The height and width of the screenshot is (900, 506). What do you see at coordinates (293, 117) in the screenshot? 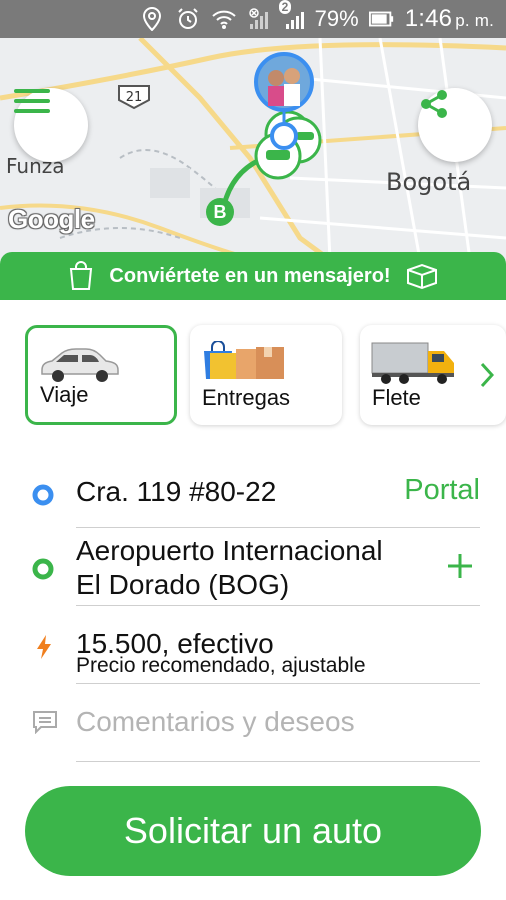
I see `driver-markers` at bounding box center [293, 117].